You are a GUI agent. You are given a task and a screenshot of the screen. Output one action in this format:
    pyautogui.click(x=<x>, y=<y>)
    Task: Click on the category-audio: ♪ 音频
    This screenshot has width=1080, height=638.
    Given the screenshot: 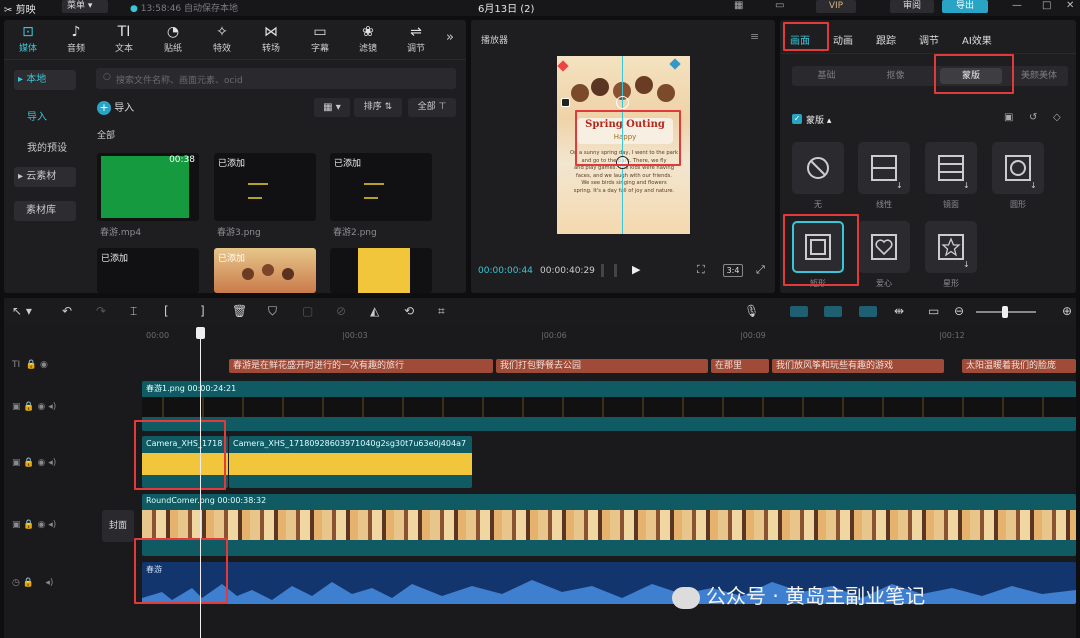 What is the action you would take?
    pyautogui.click(x=76, y=39)
    